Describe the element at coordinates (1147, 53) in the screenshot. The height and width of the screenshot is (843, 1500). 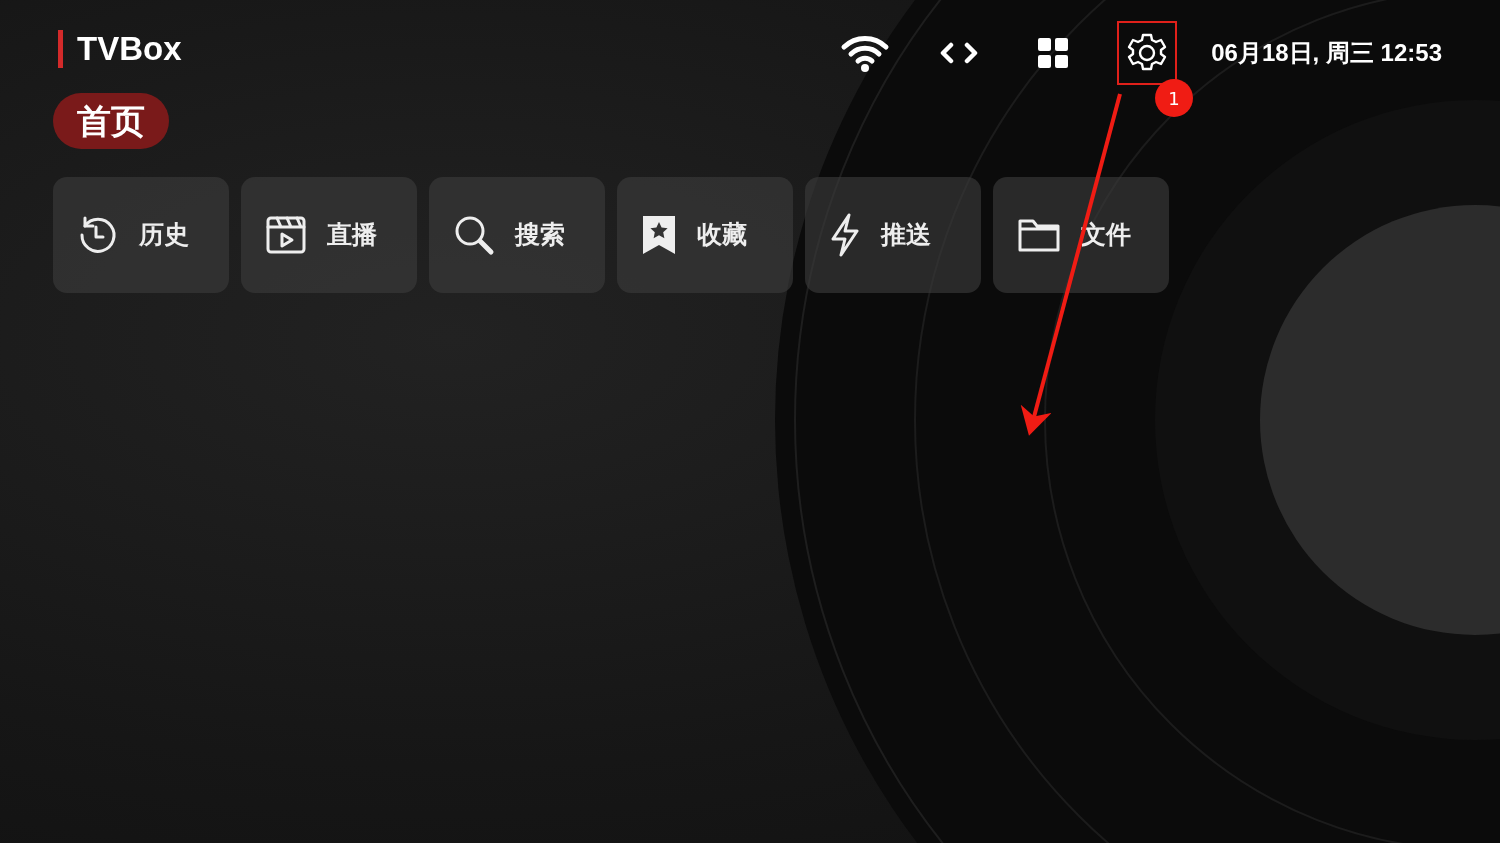
I see `settings-button` at that location.